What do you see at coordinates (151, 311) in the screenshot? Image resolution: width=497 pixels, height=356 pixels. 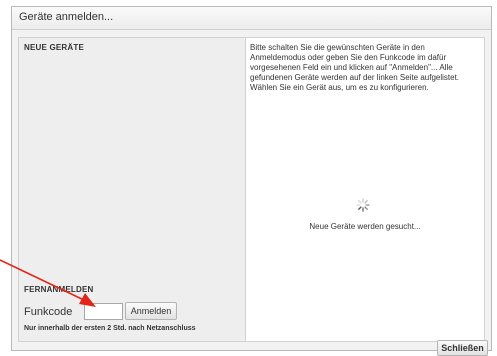 I see `register-button: Anmelden` at bounding box center [151, 311].